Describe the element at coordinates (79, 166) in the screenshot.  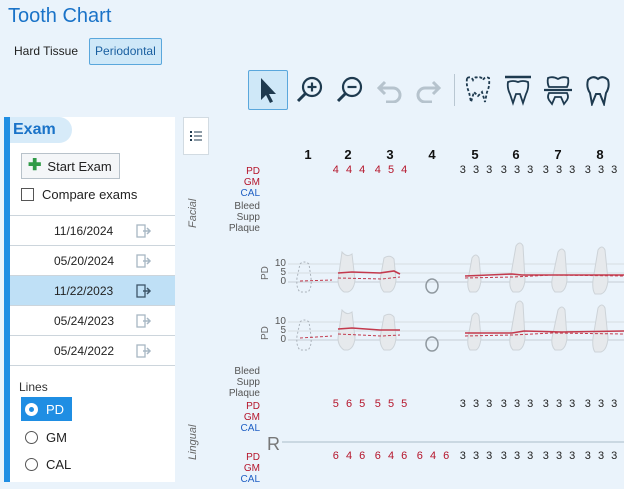
I see `start-exam-label: Start Exam` at that location.